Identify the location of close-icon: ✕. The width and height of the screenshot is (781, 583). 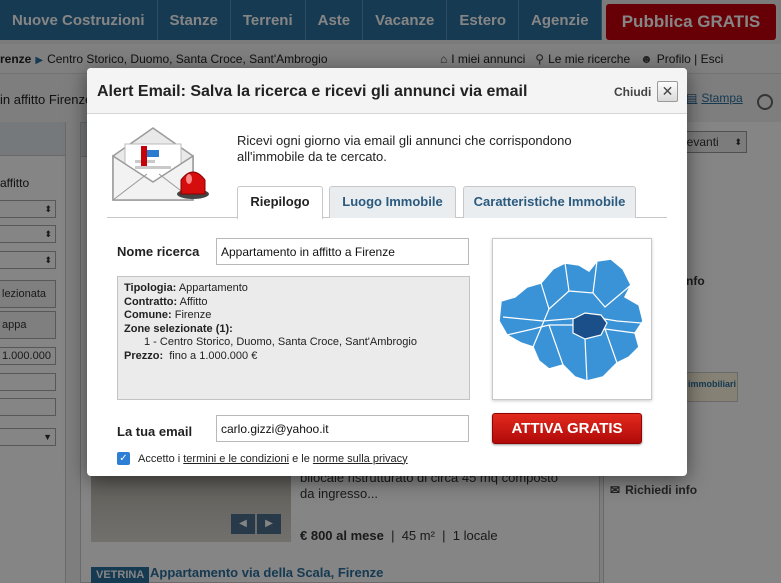
(667, 91).